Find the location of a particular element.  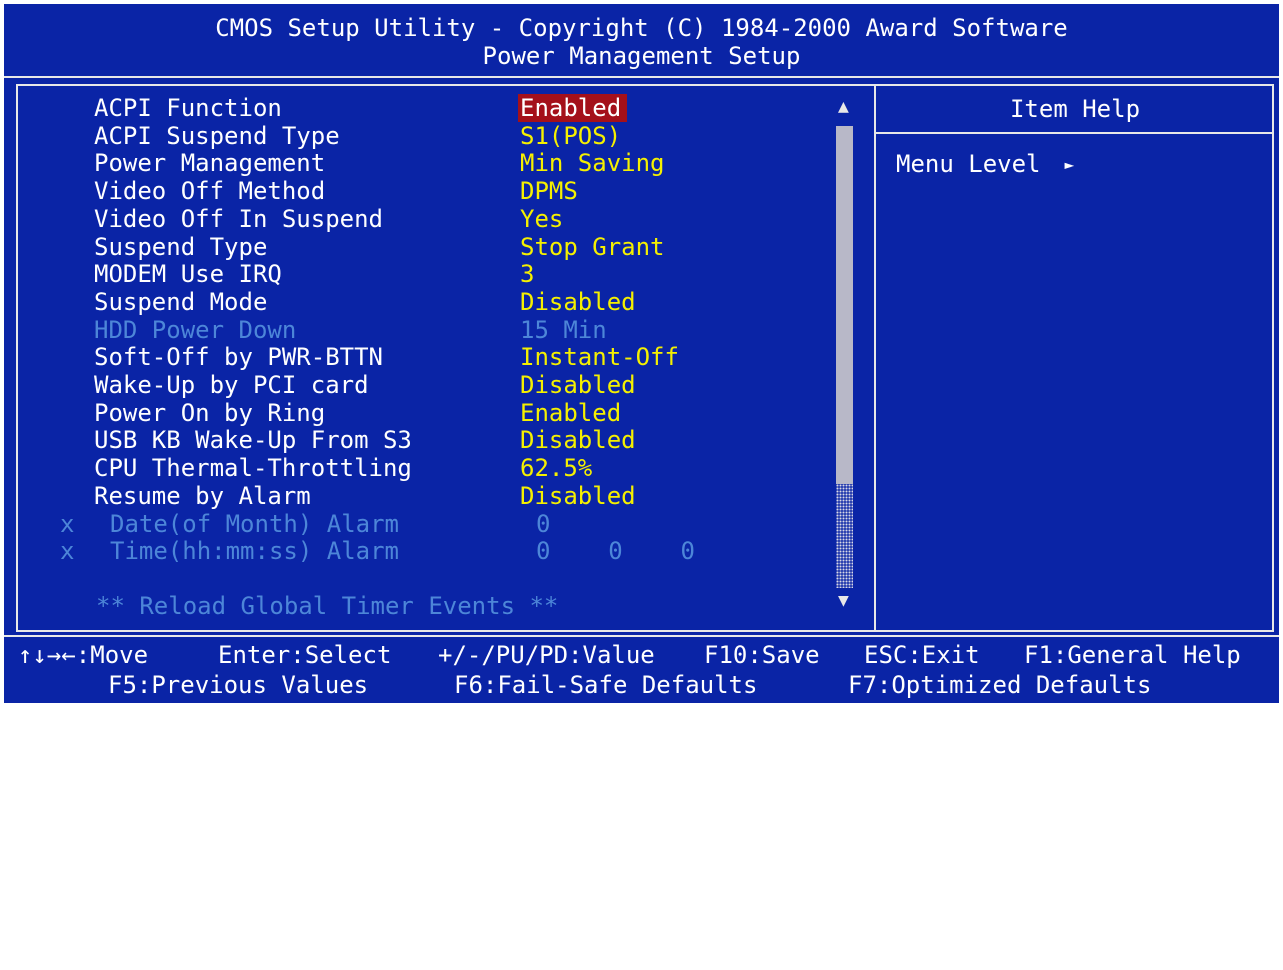

footer-esc: ESC:Exit is located at coordinates (922, 655).